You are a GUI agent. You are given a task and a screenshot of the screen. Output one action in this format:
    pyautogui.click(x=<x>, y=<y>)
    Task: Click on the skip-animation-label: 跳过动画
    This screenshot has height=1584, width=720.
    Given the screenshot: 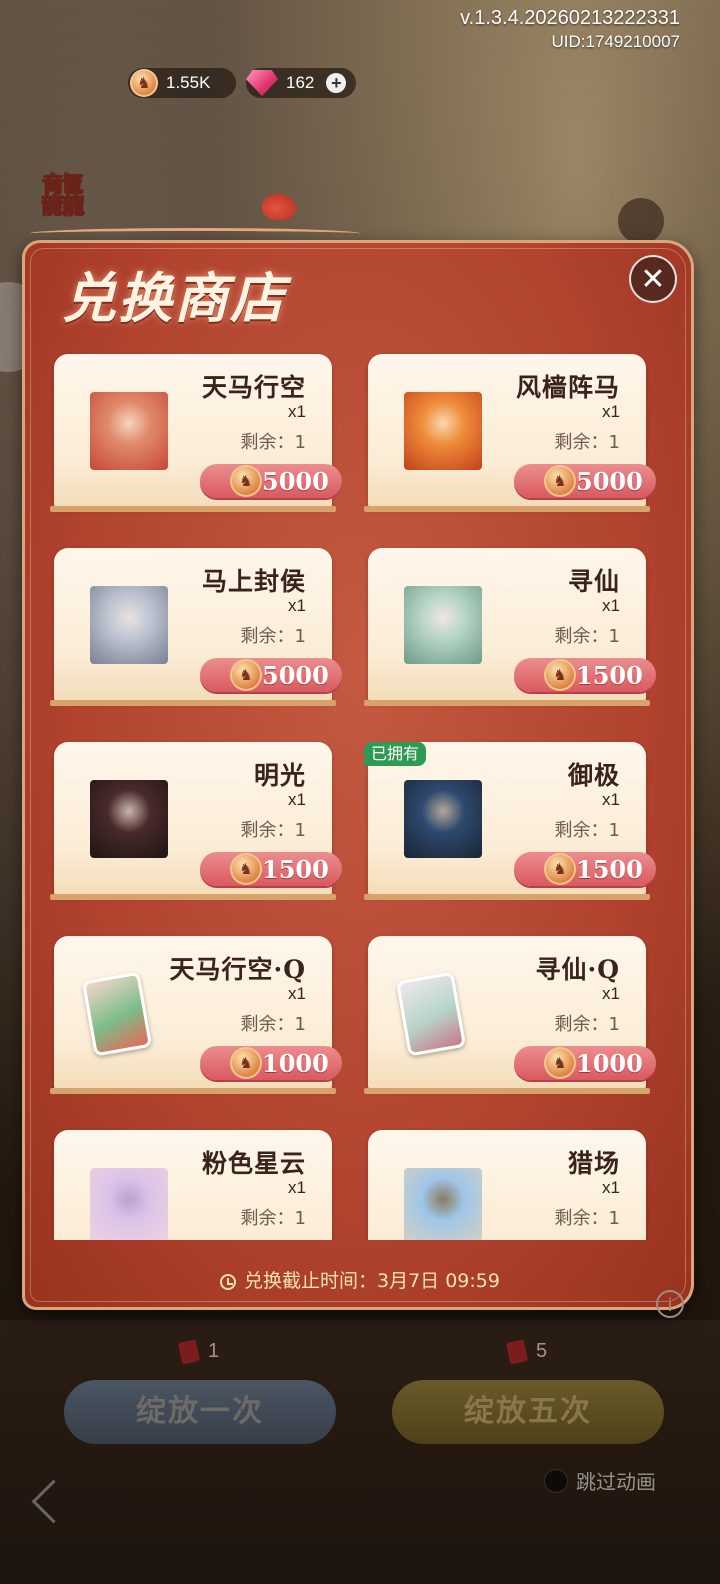 What is the action you would take?
    pyautogui.click(x=616, y=1482)
    